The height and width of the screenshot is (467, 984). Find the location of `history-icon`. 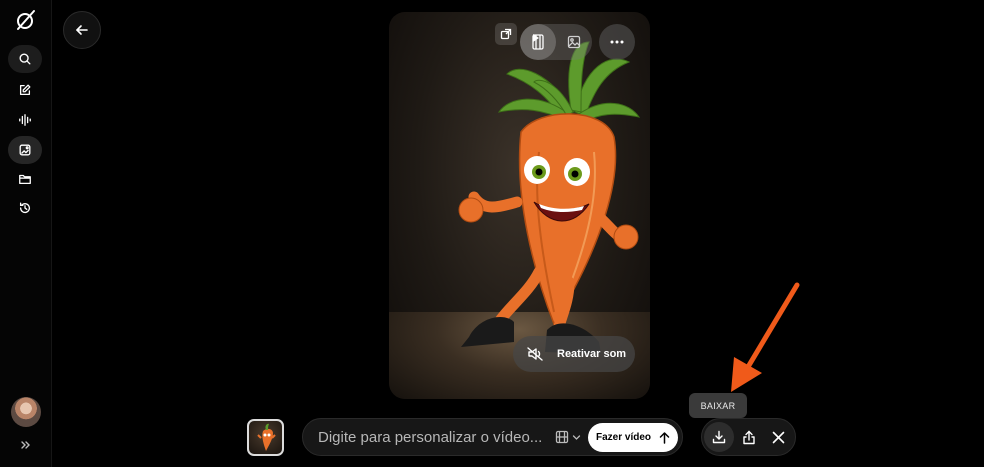

history-icon is located at coordinates (25, 208).